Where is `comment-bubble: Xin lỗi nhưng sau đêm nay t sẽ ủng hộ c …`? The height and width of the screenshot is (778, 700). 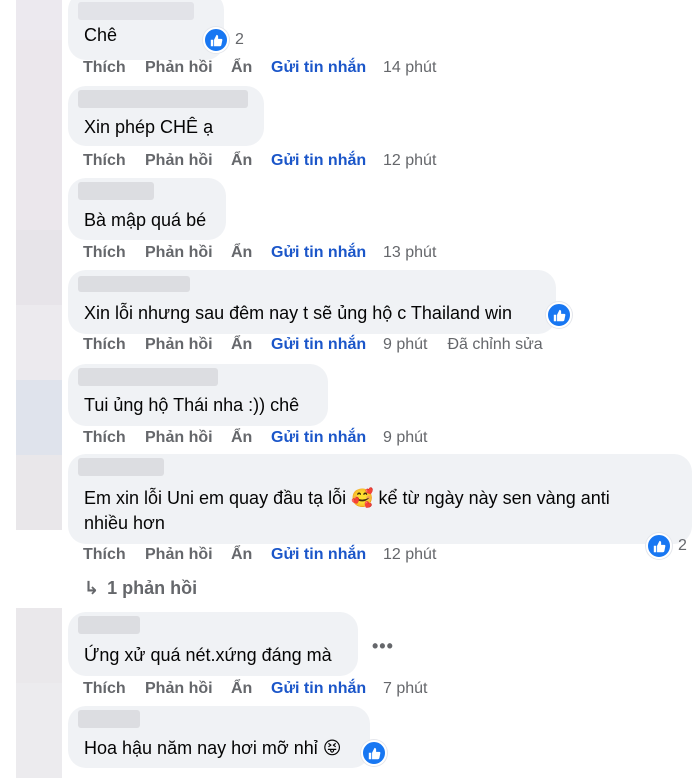 comment-bubble: Xin lỗi nhưng sau đêm nay t sẽ ủng hộ c … is located at coordinates (312, 302).